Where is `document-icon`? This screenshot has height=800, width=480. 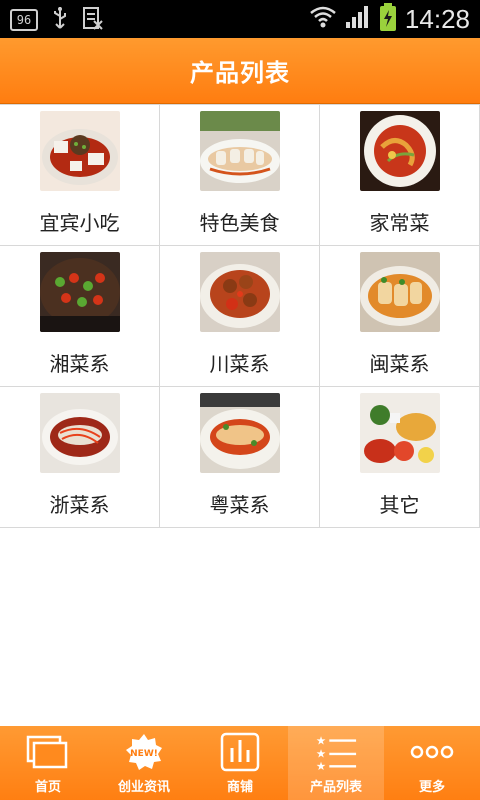 document-icon is located at coordinates (93, 20).